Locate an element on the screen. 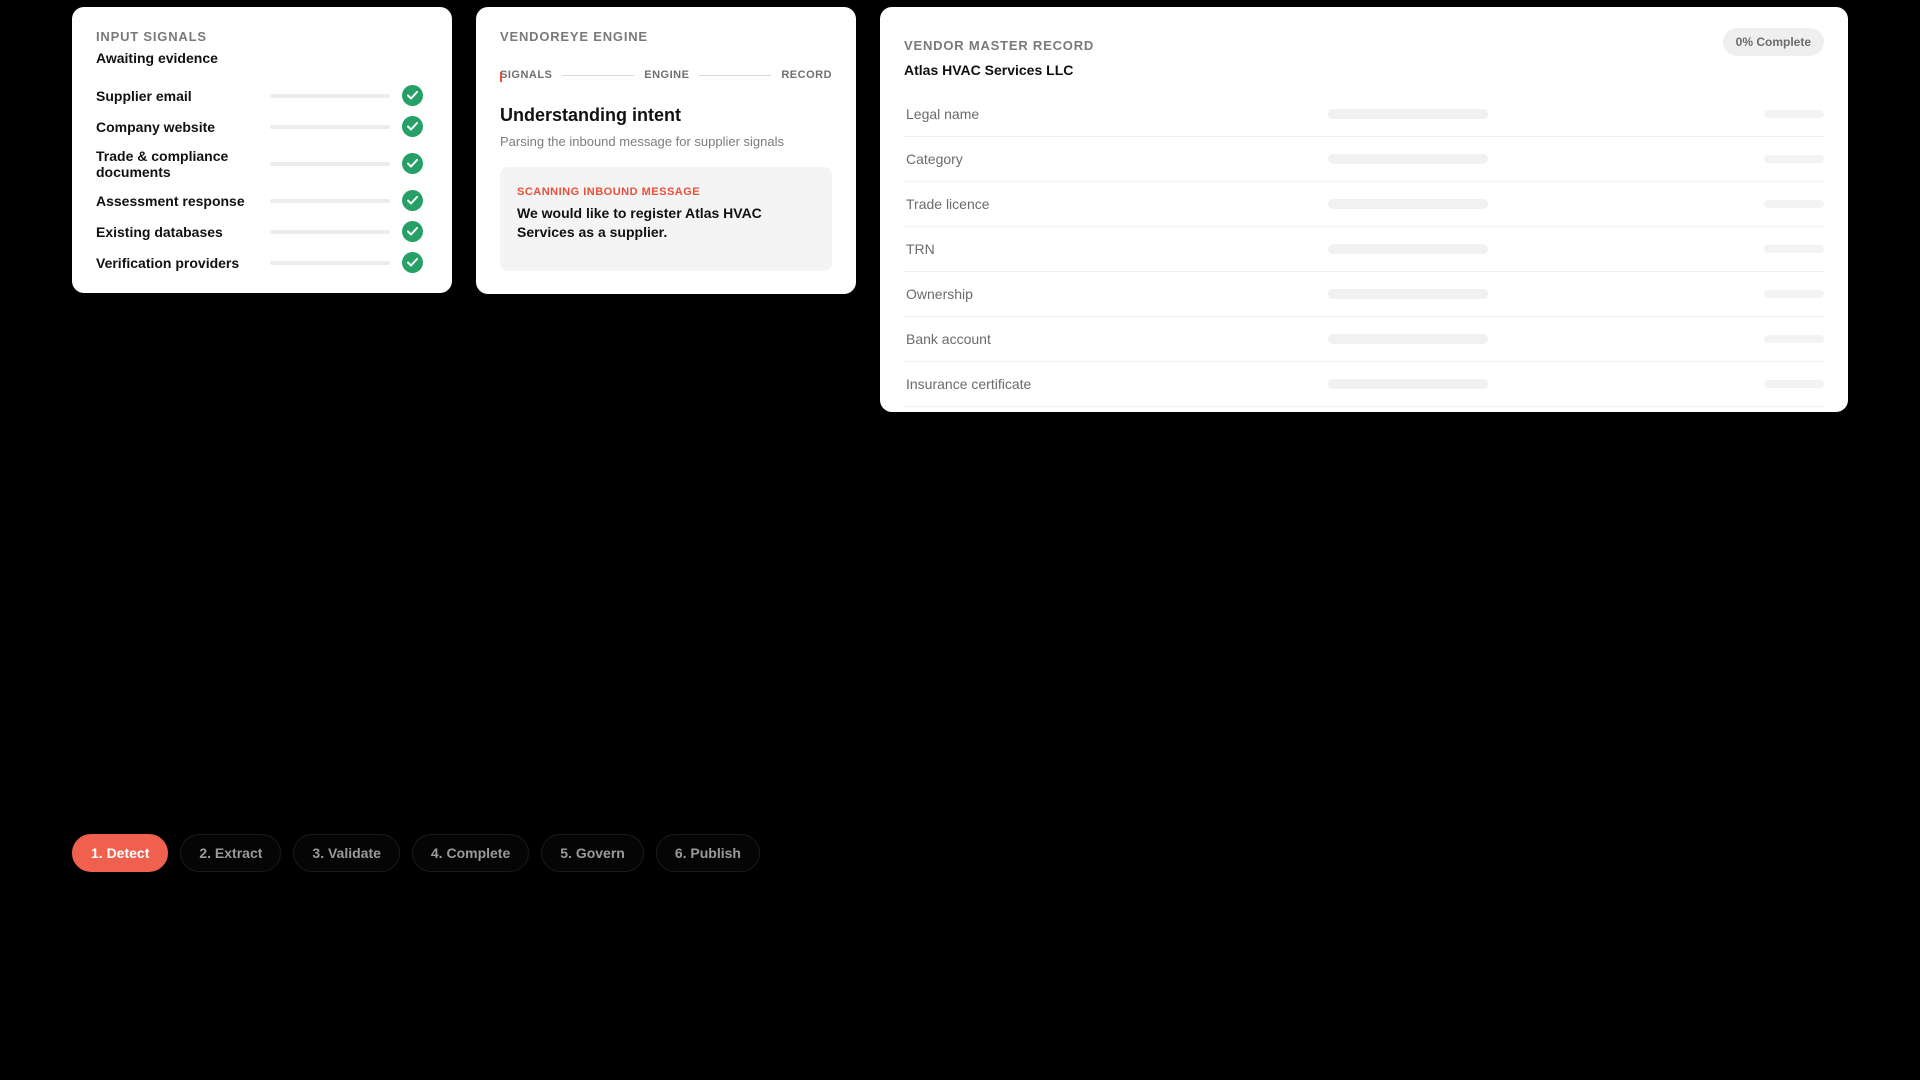  stage-complete-button: 4. Complete is located at coordinates (470, 853).